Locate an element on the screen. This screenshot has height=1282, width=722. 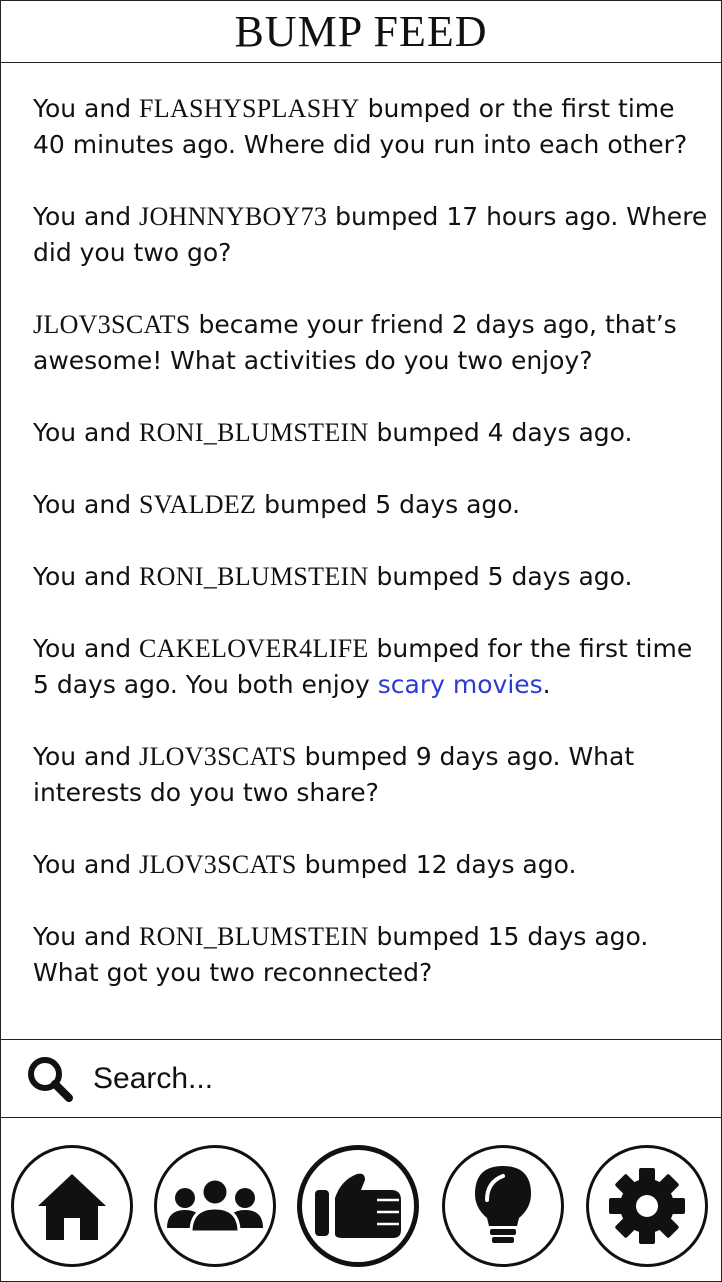
username-link: SVALDEZ is located at coordinates (197, 504).